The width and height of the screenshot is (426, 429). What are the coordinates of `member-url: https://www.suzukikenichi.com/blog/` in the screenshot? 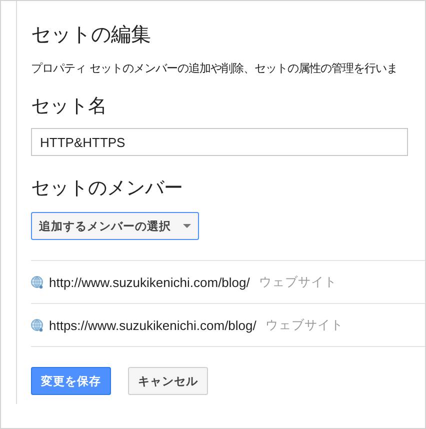 It's located at (152, 325).